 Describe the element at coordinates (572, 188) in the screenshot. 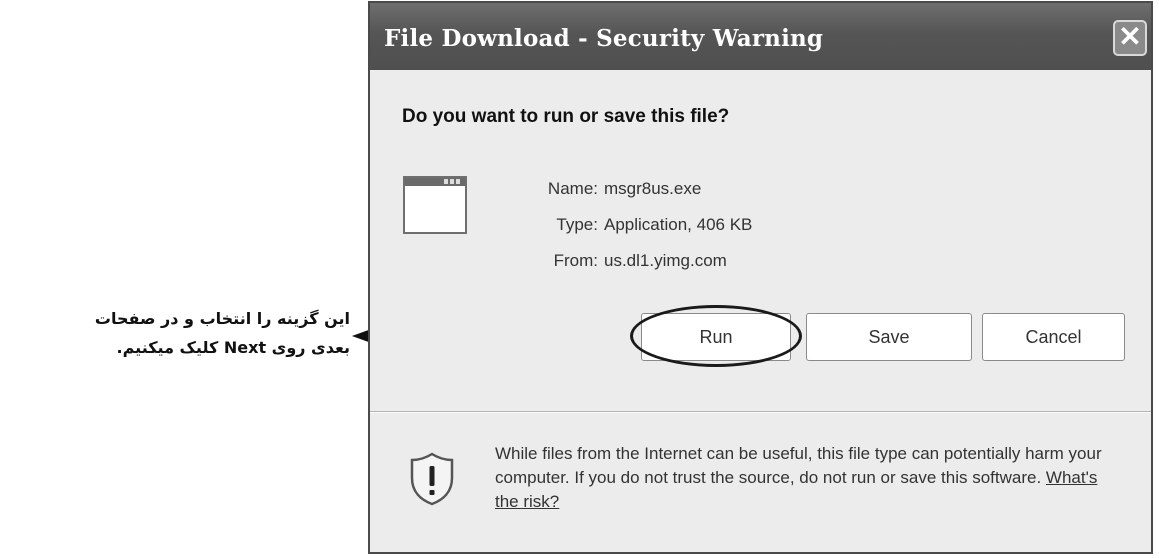

I see `file-name-label: Name:` at that location.